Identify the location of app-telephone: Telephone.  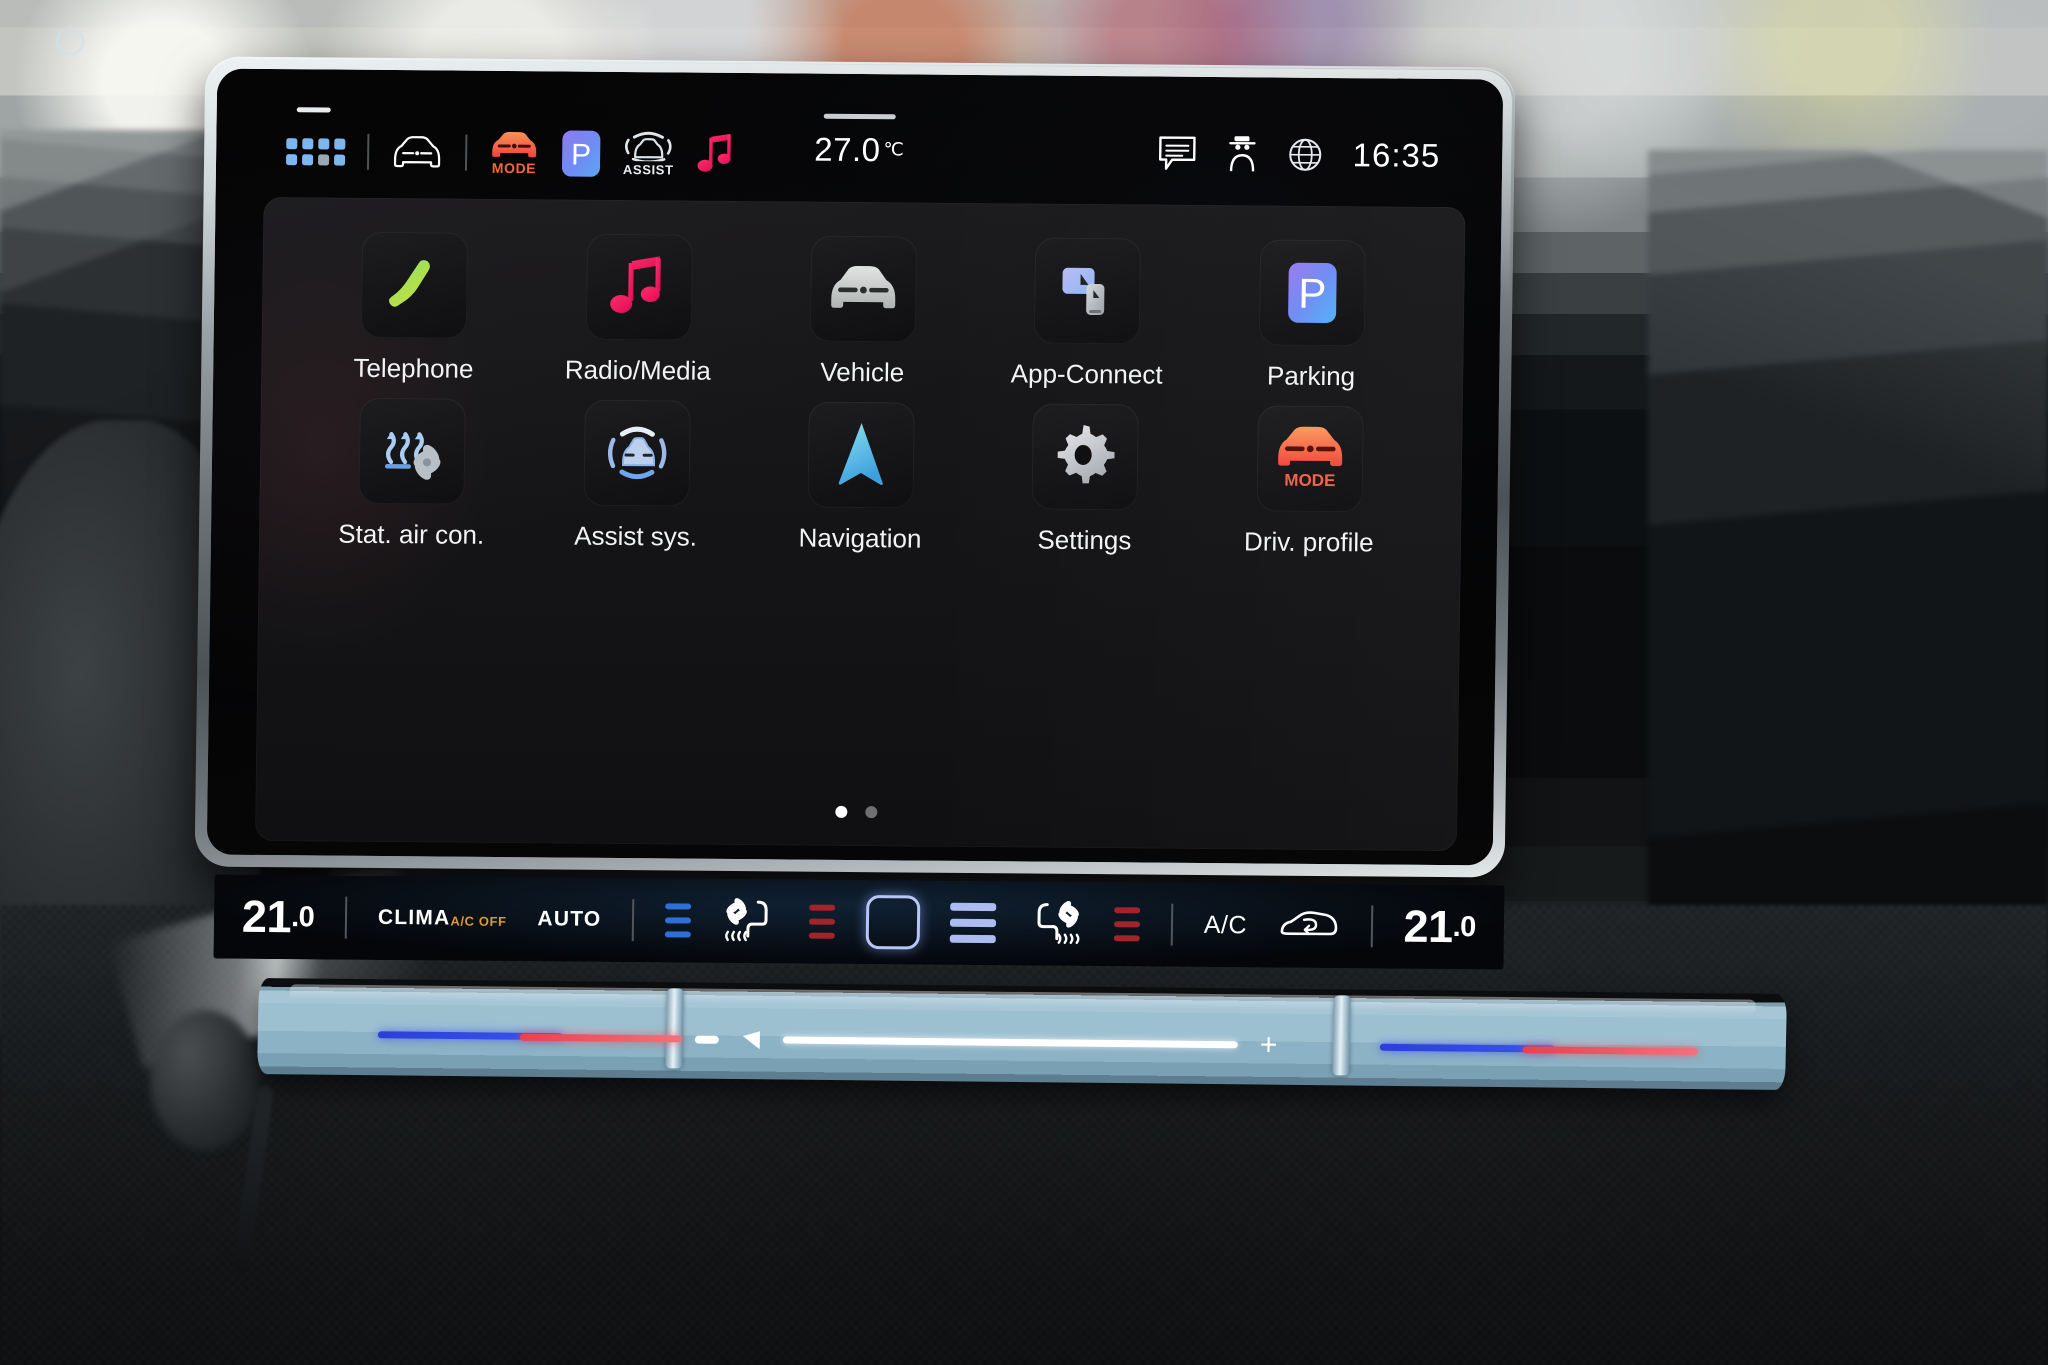
(414, 308).